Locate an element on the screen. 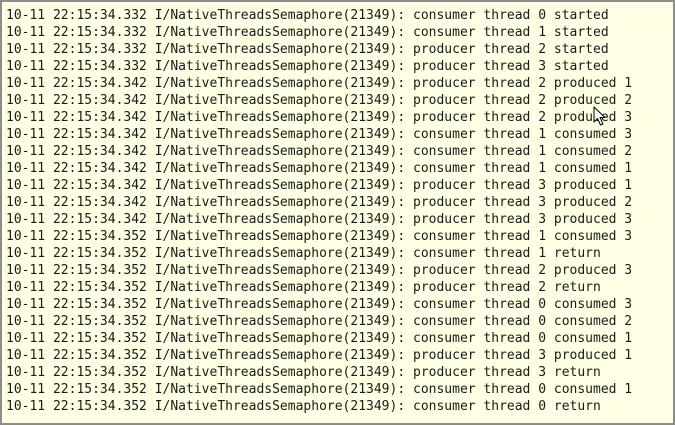 This screenshot has height=425, width=675. mouse-pointer-icon is located at coordinates (599, 116).